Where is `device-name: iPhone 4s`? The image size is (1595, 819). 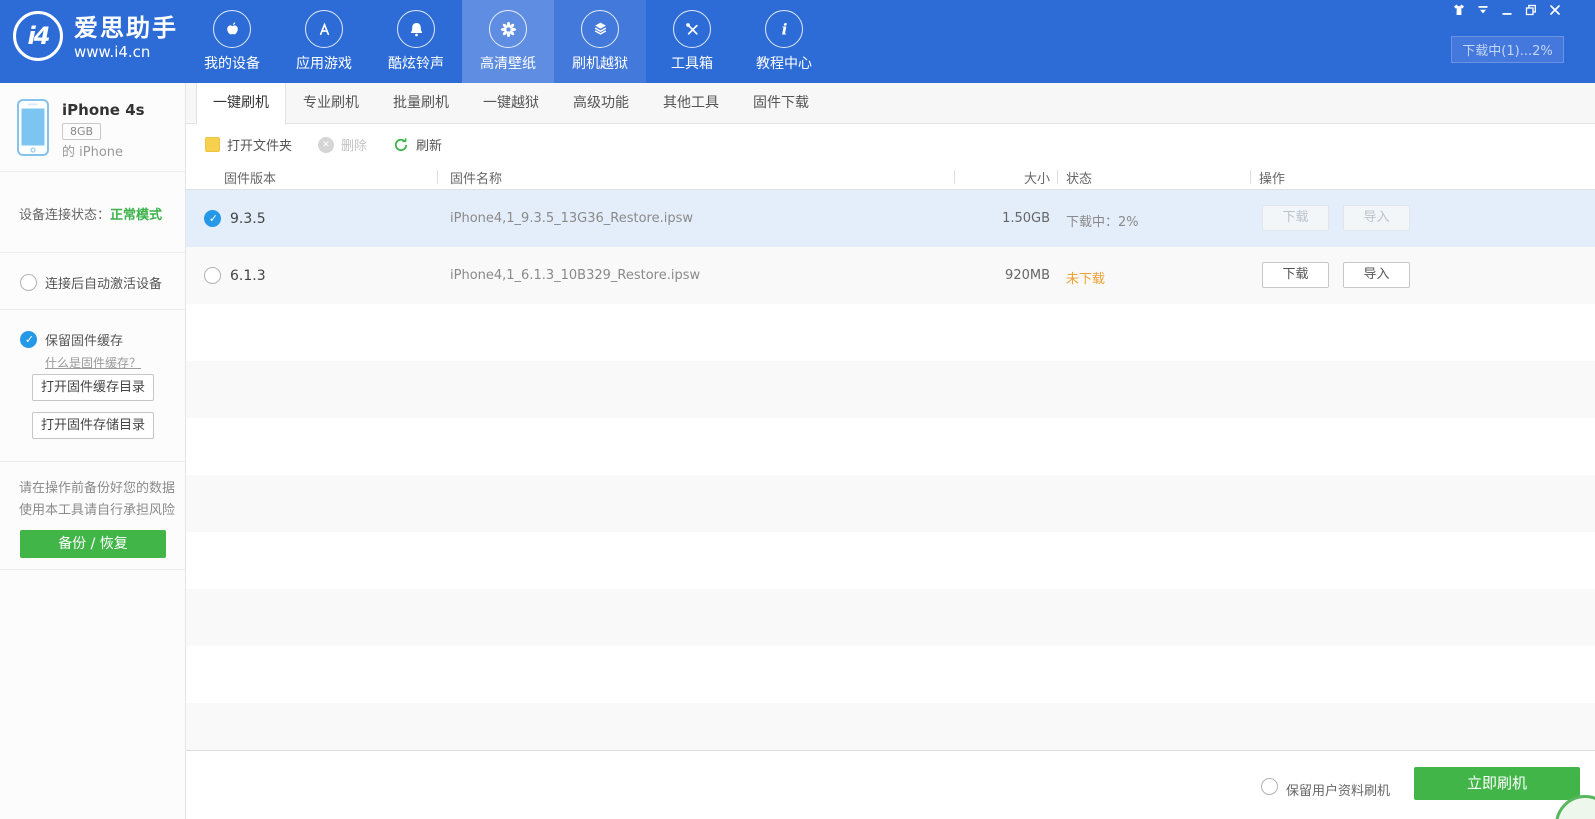 device-name: iPhone 4s is located at coordinates (103, 110).